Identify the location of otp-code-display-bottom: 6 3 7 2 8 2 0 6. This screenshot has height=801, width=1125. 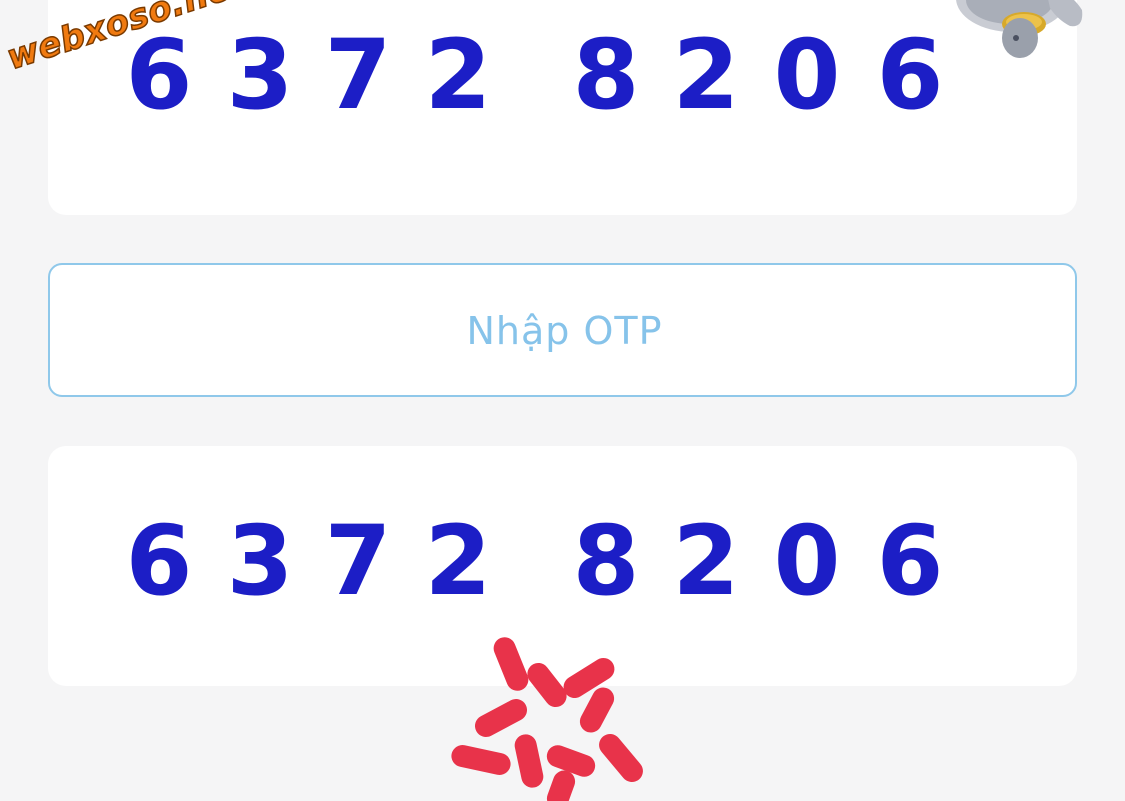
(562, 561).